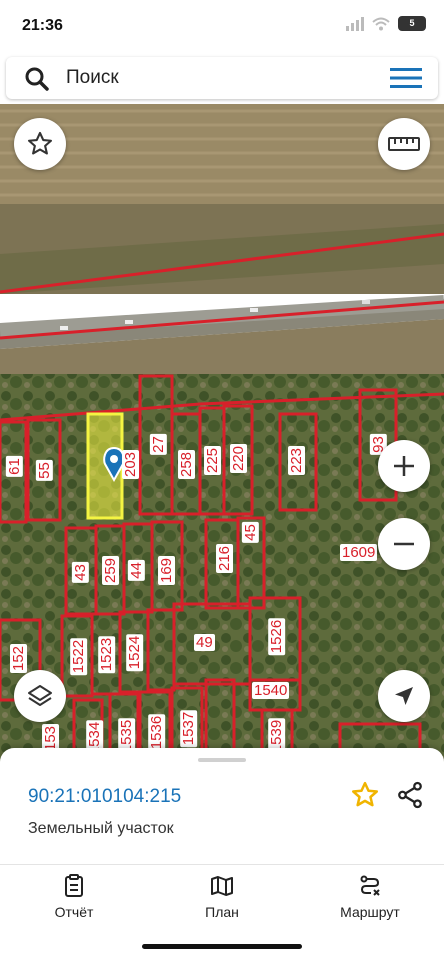 This screenshot has width=444, height=960. What do you see at coordinates (222, 26) in the screenshot?
I see `status-bar: 21:36 5` at bounding box center [222, 26].